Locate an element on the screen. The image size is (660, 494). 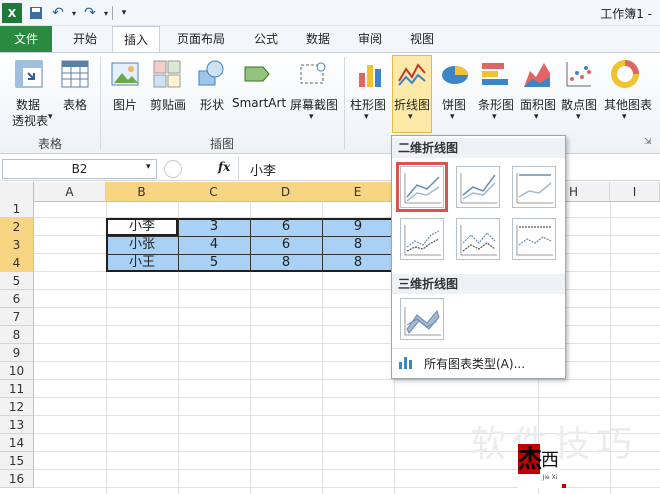
tab-data: 数据 is located at coordinates (318, 39).